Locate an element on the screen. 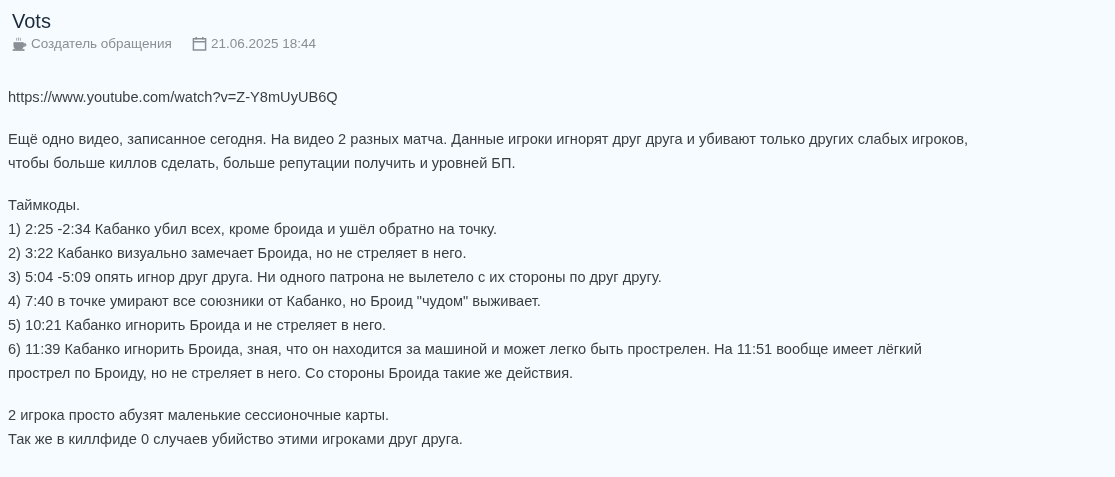 This screenshot has height=477, width=1115. coffee-cup-icon is located at coordinates (19, 43).